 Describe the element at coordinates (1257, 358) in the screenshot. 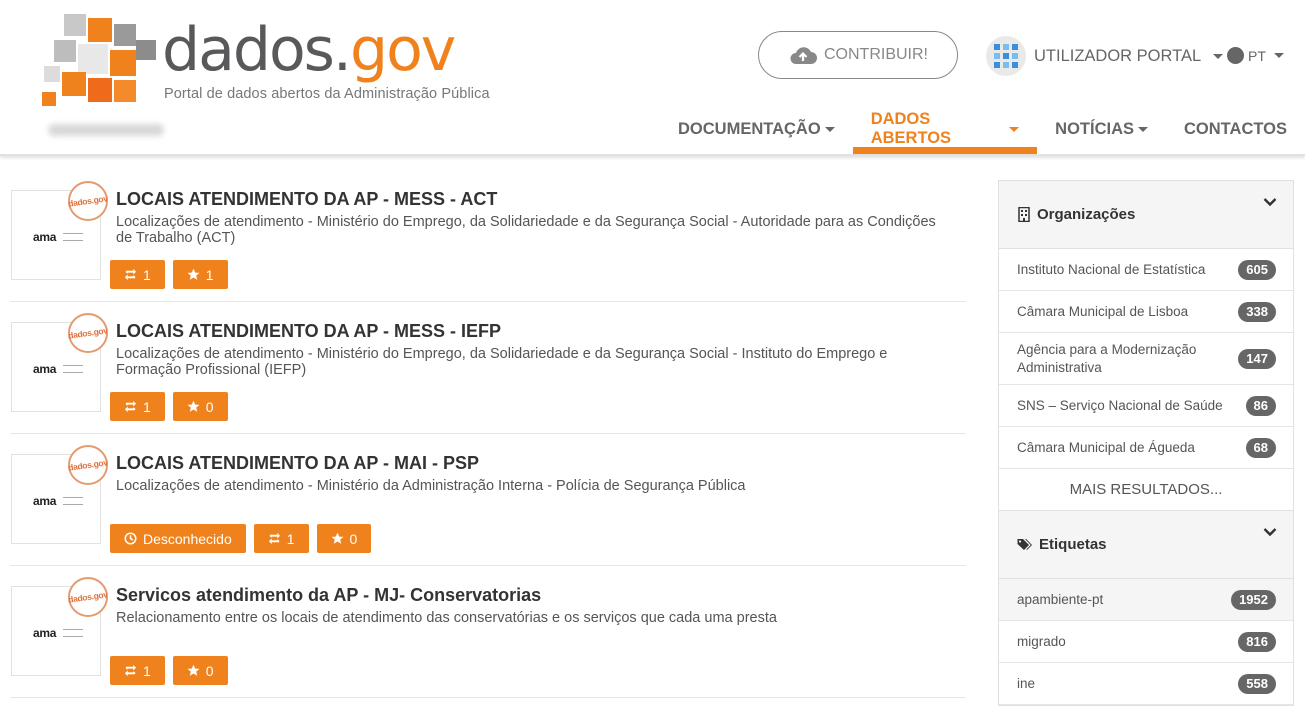

I see `count-badge: 147` at that location.